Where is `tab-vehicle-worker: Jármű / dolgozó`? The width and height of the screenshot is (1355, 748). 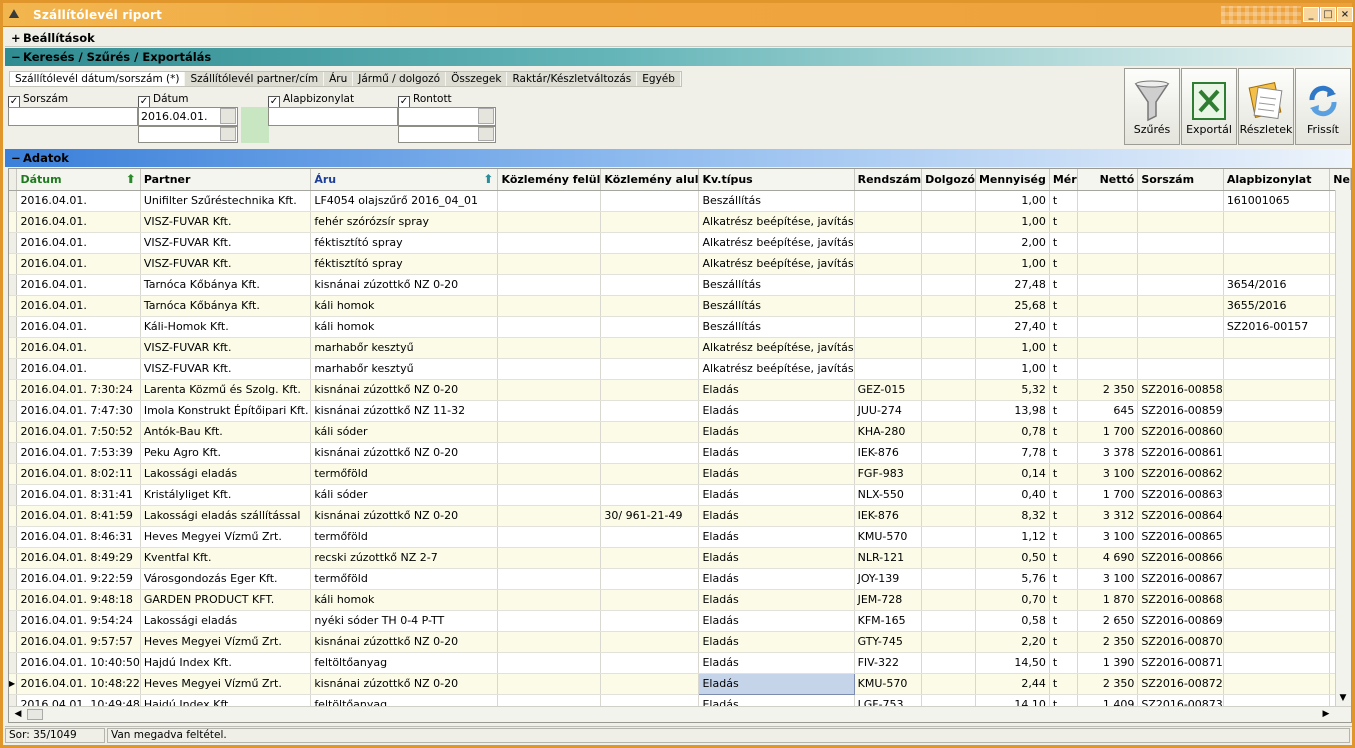 tab-vehicle-worker: Jármű / dolgozó is located at coordinates (400, 79).